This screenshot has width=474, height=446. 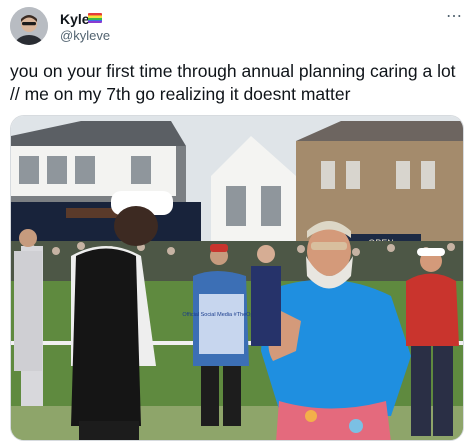 I want to click on rainbow-flag-icon, so click(x=95, y=18).